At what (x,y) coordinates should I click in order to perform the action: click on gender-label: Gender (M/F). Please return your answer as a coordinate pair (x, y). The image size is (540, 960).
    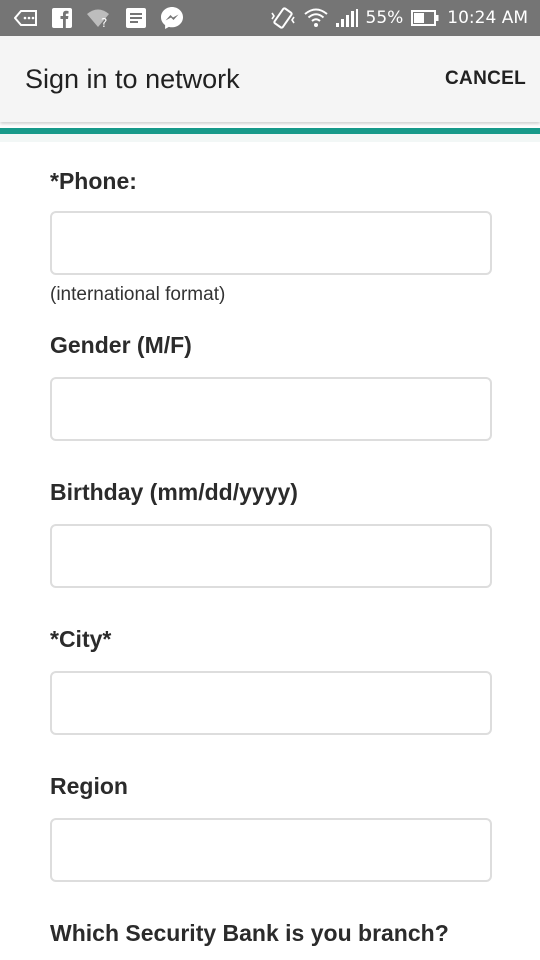
    Looking at the image, I should click on (121, 345).